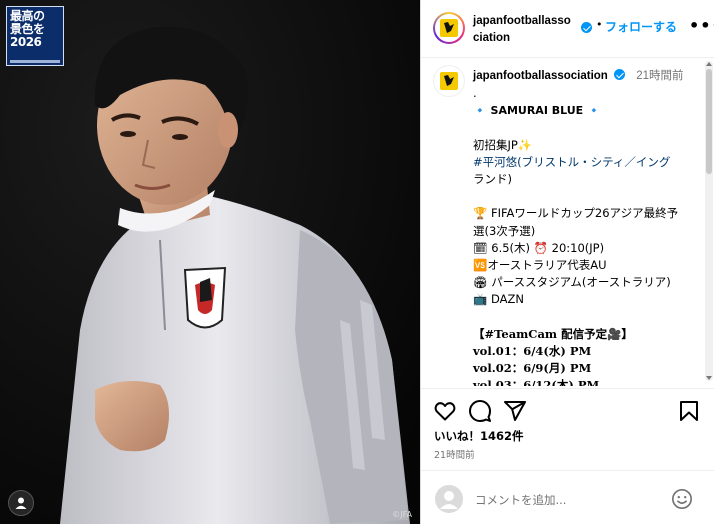 The width and height of the screenshot is (714, 524). What do you see at coordinates (701, 25) in the screenshot?
I see `more-options-button: •••` at bounding box center [701, 25].